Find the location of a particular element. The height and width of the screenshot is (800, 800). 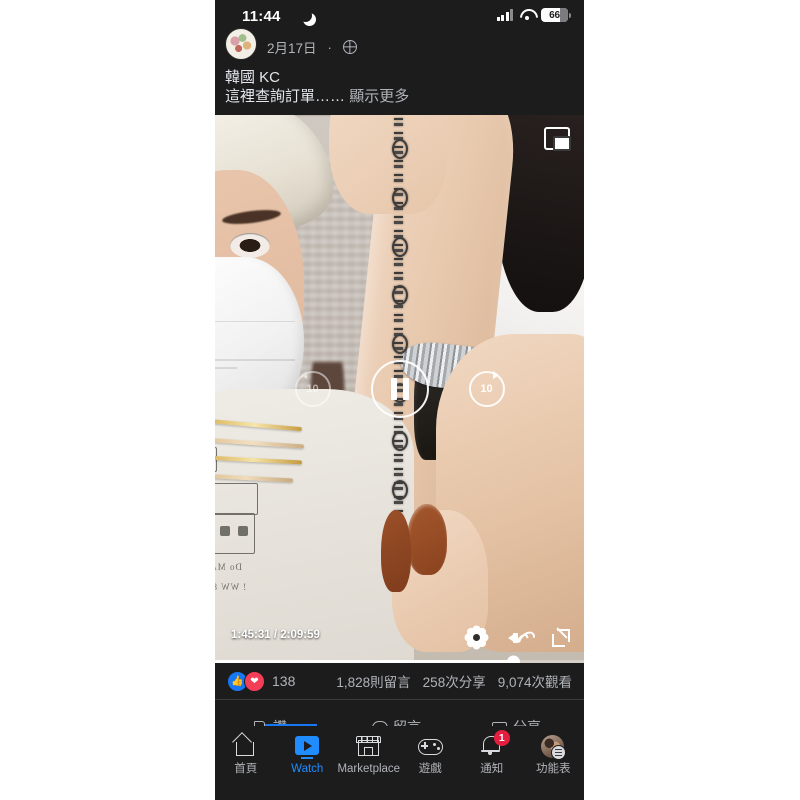

share-label: 分享 is located at coordinates (527, 721).